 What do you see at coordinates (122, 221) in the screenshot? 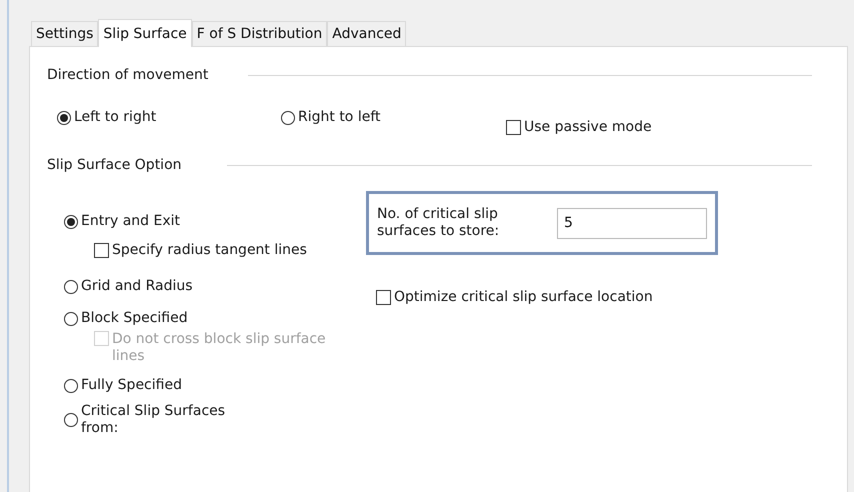
I see `radio-button: Entry and Exit` at bounding box center [122, 221].